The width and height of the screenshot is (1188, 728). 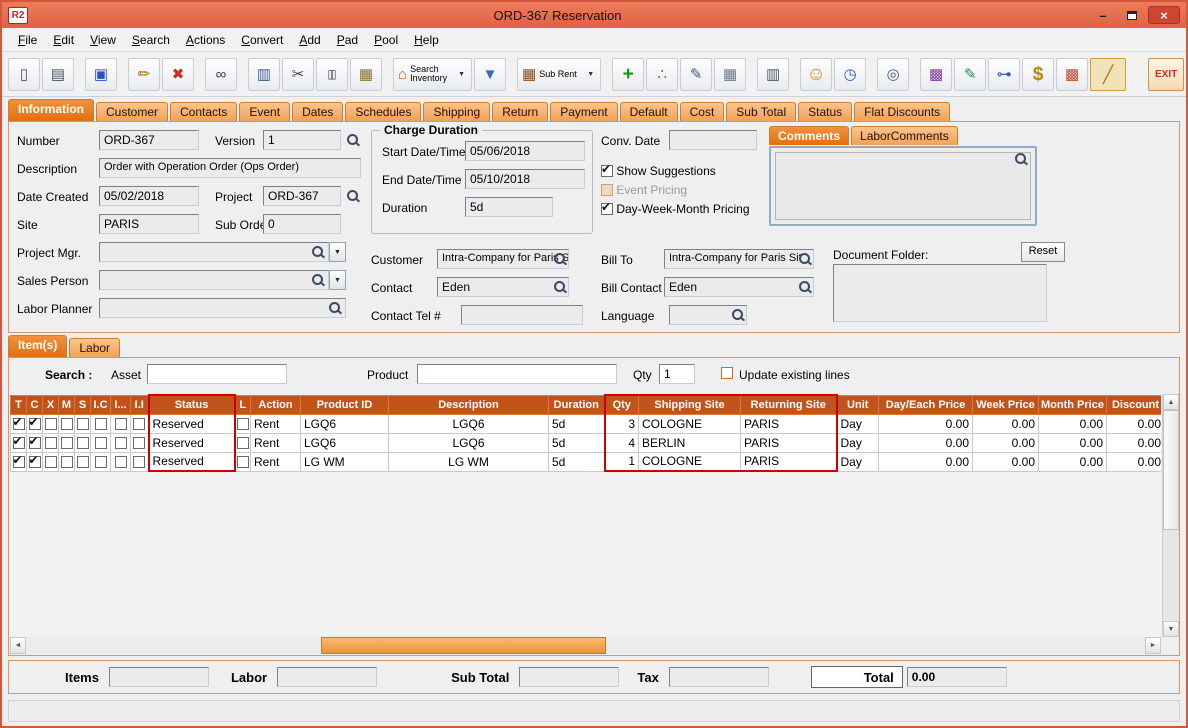 What do you see at coordinates (857, 404) in the screenshot?
I see `column-header-unit: Unit` at bounding box center [857, 404].